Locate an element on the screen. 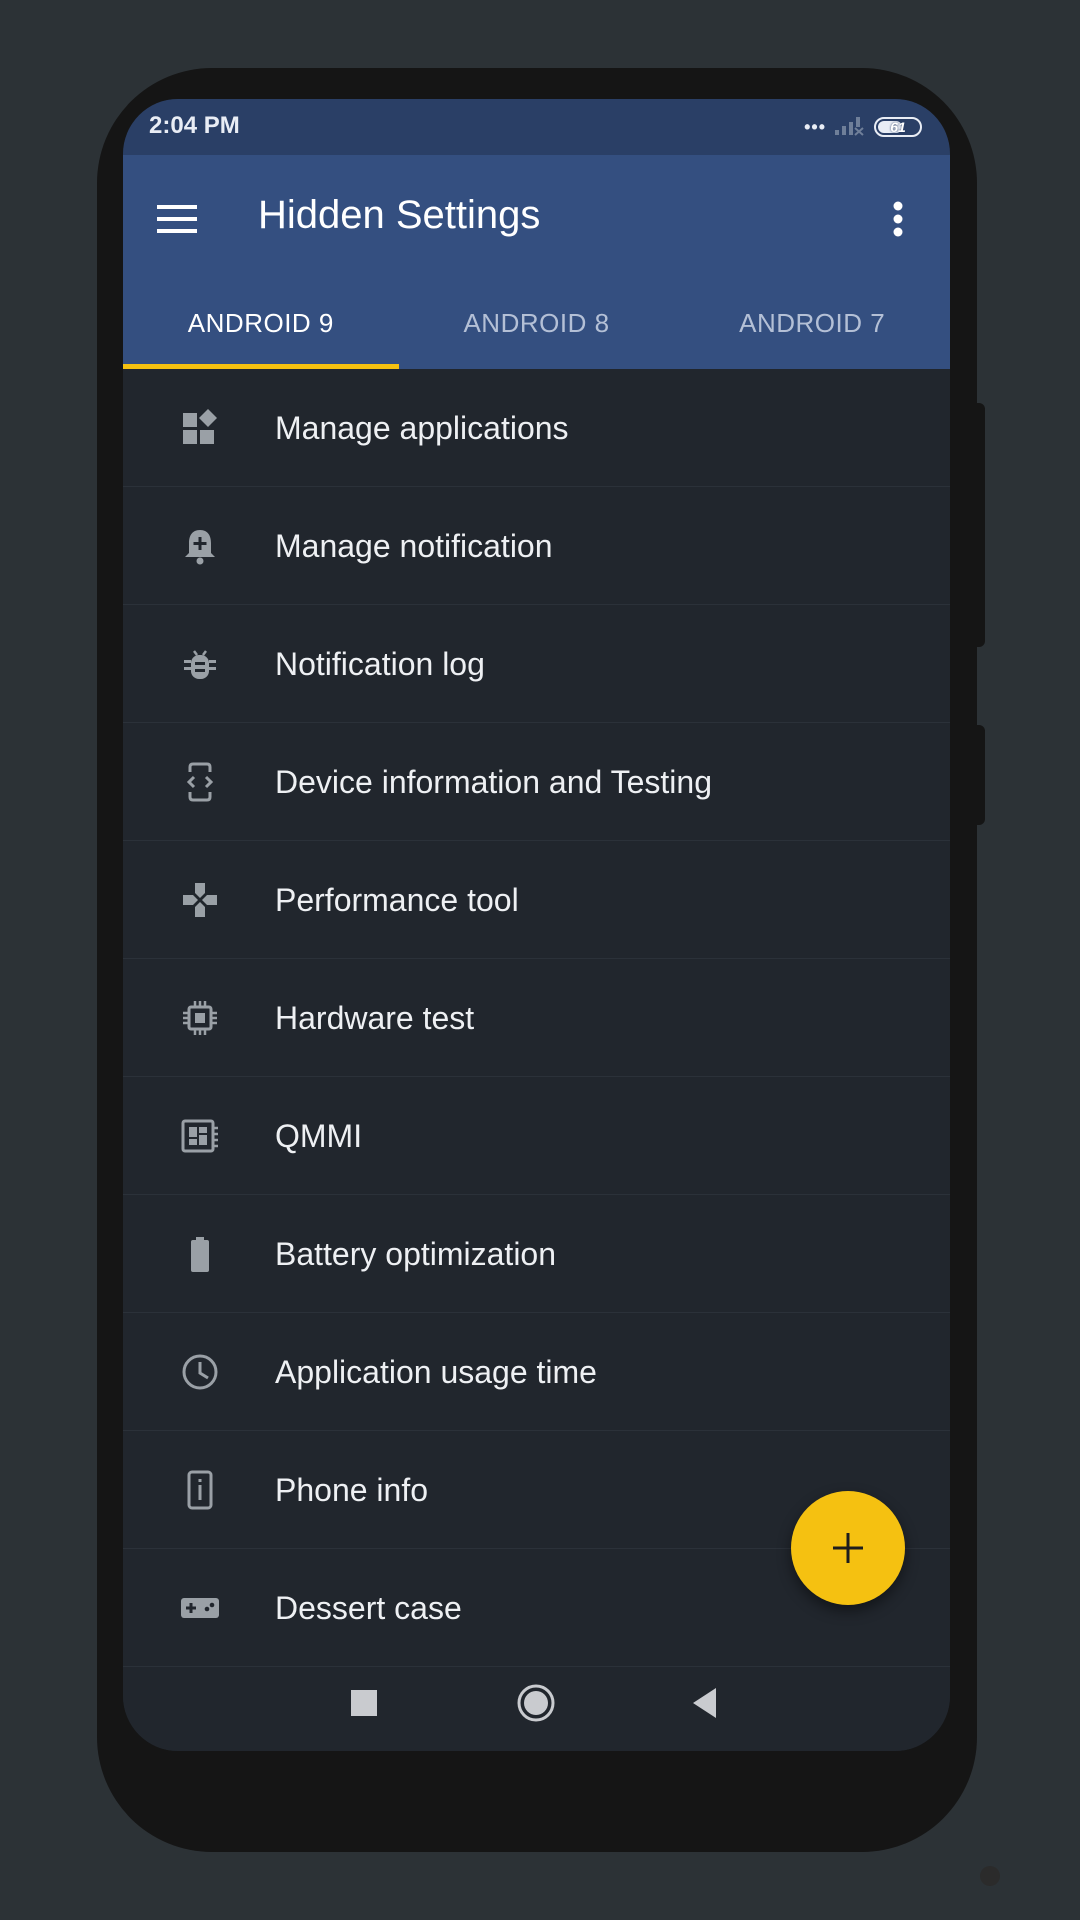  notification-add-icon is located at coordinates (200, 546).